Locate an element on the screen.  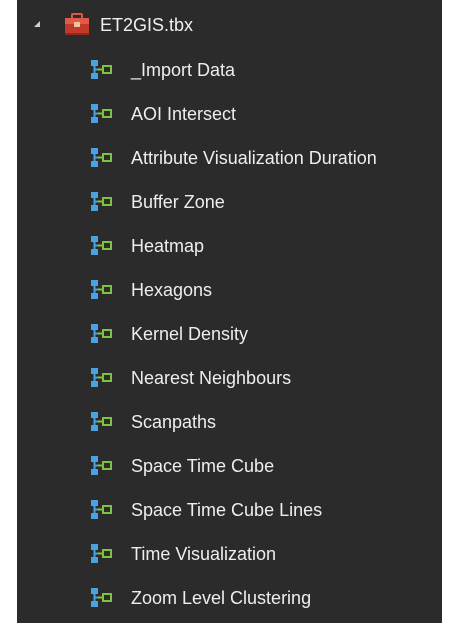
tool-item-nearest-neighbours: Nearest Neighbours is located at coordinates (229, 378).